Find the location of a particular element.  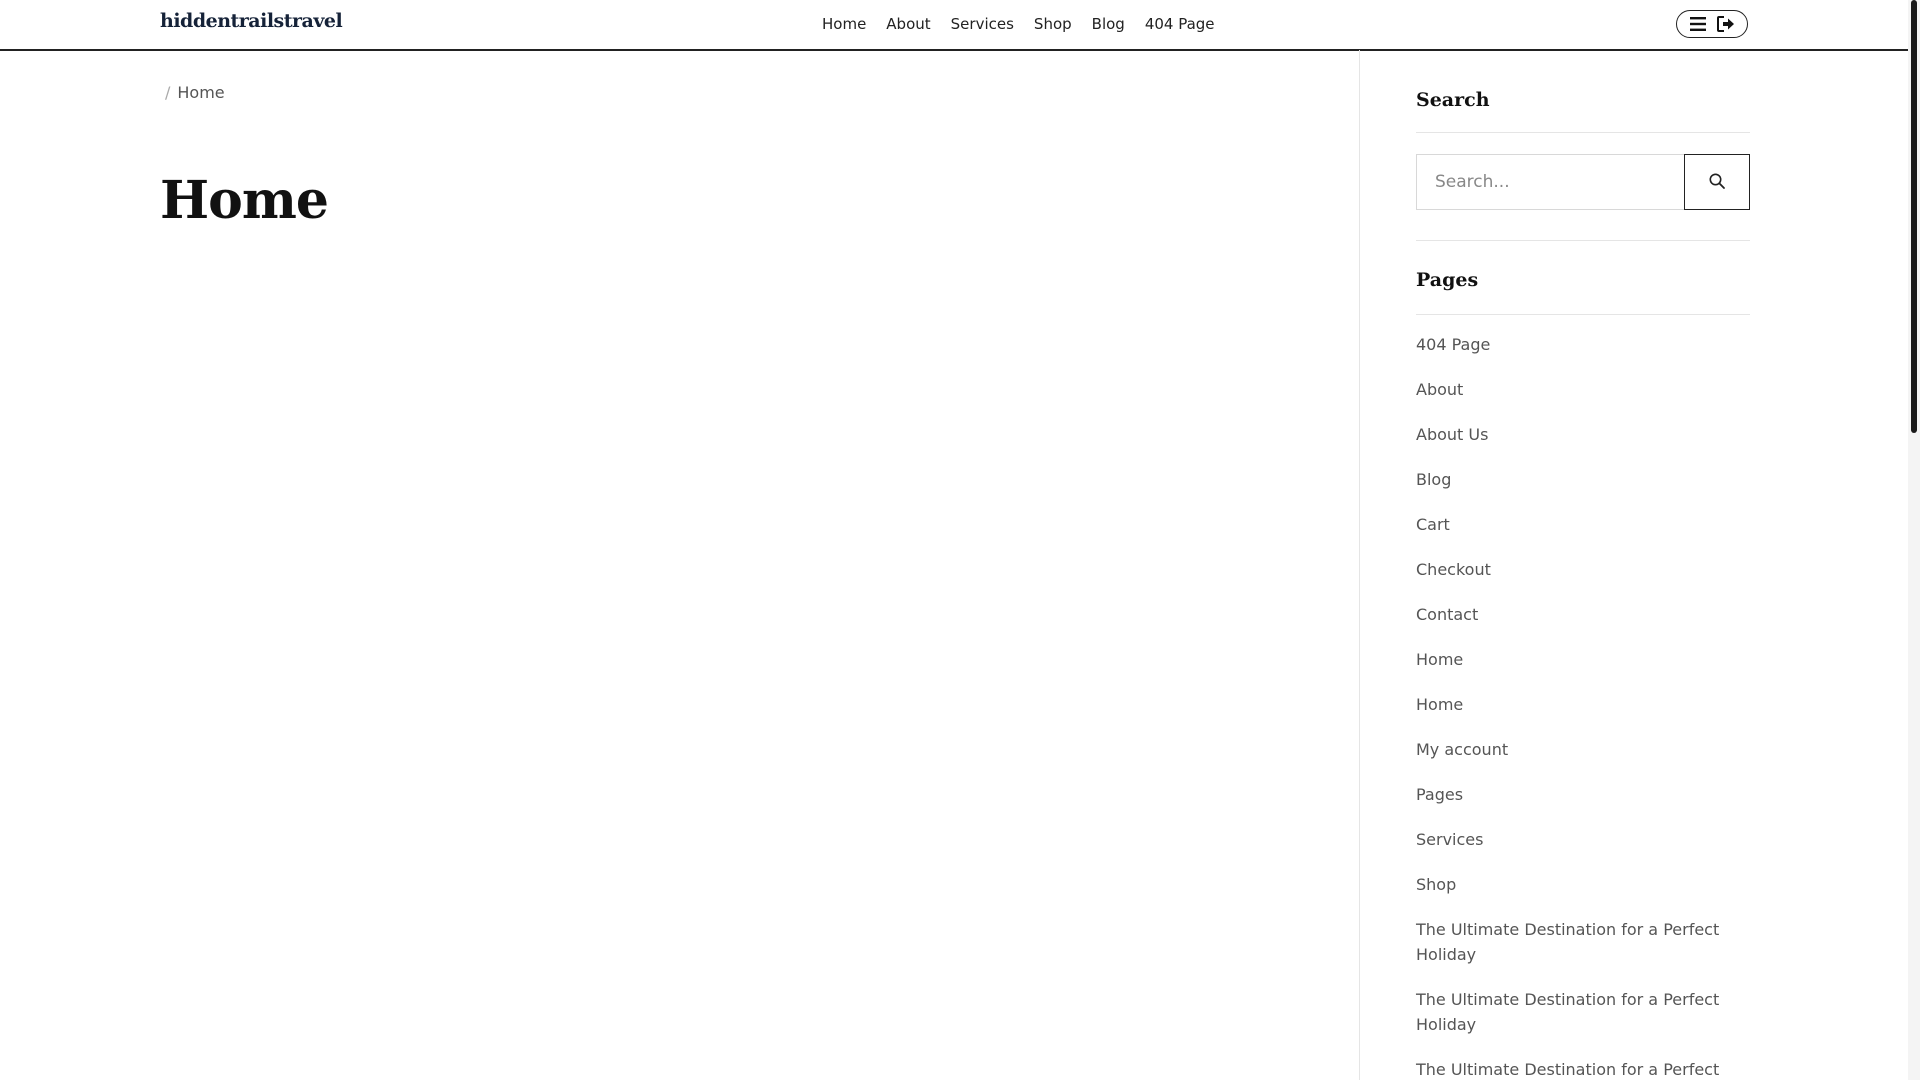

list-item: Checkout is located at coordinates (1583, 569).